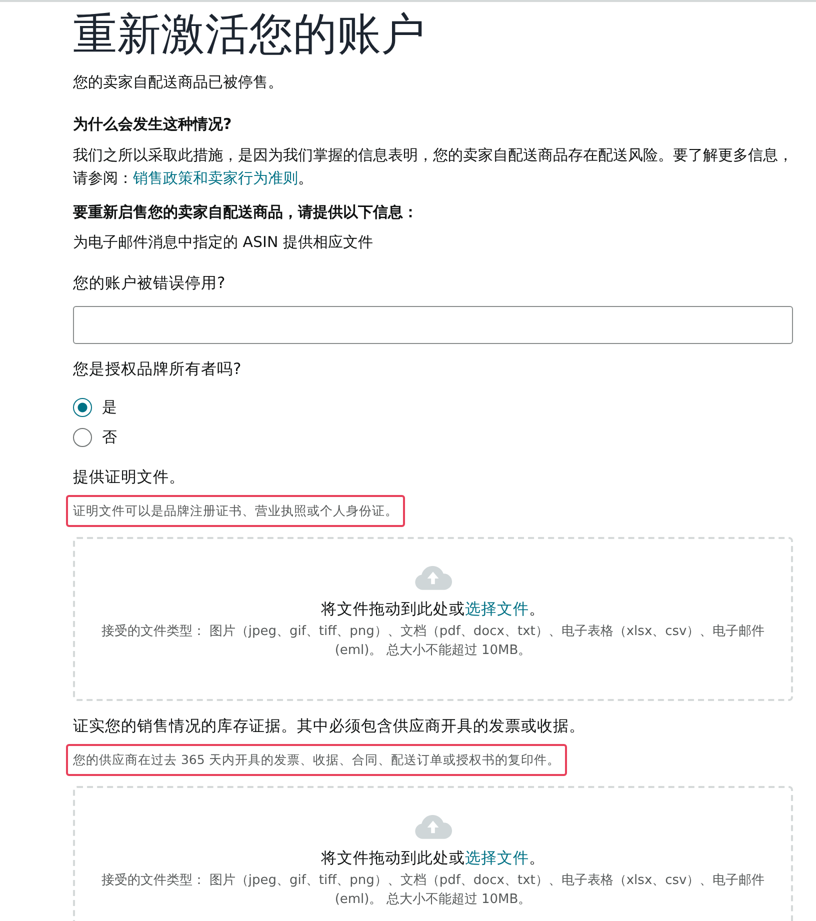 The image size is (816, 921). What do you see at coordinates (235, 511) in the screenshot?
I see `highlighted-hint: 证明文件可以是品牌注册证书、营业执照或个人身份证。` at bounding box center [235, 511].